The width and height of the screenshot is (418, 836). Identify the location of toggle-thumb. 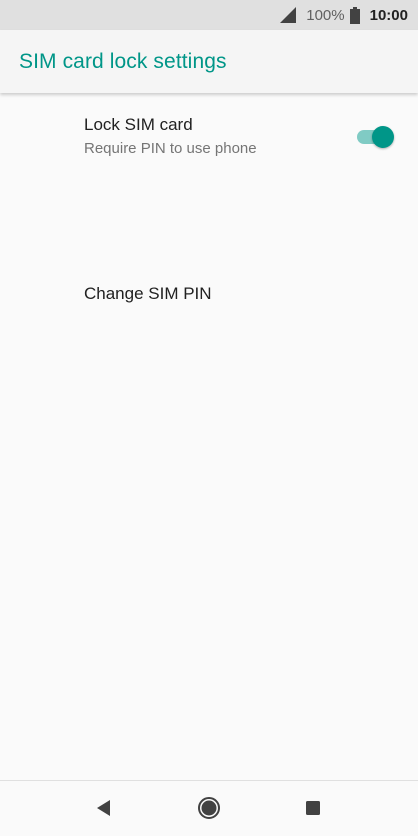
(383, 137).